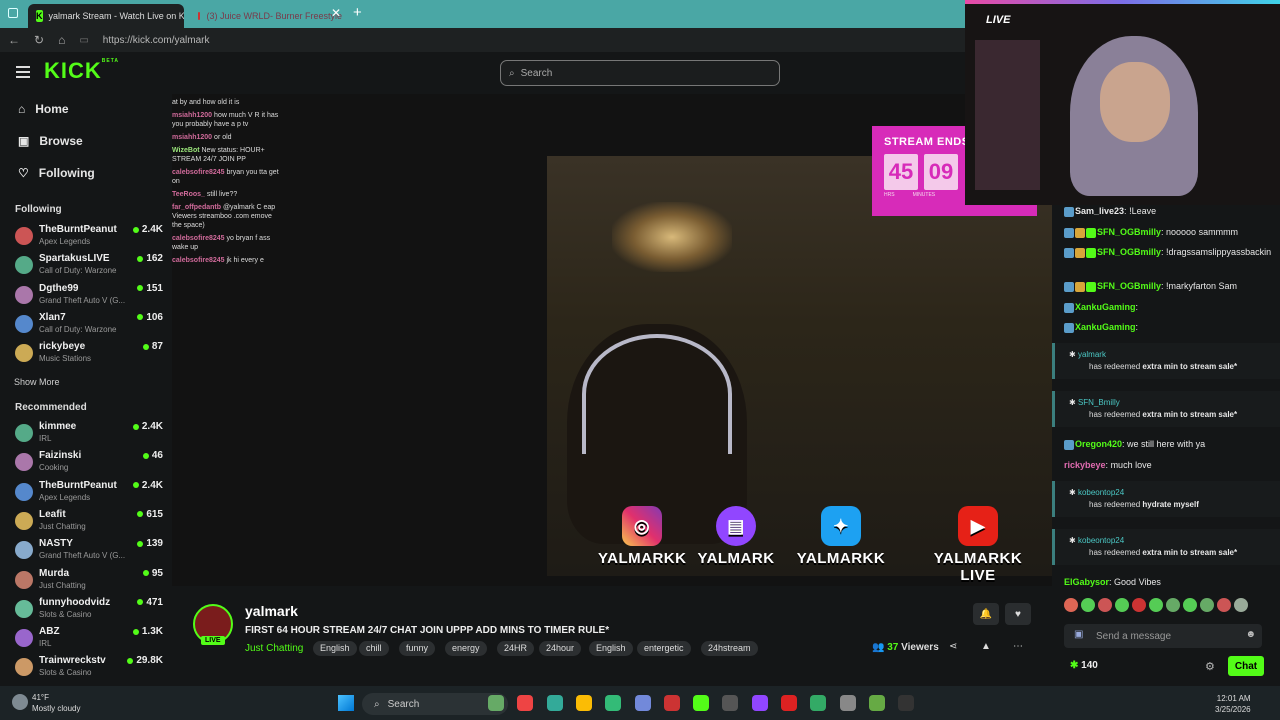 This screenshot has height=720, width=1280. Describe the element at coordinates (466, 648) in the screenshot. I see `stream-tag: energy` at that location.